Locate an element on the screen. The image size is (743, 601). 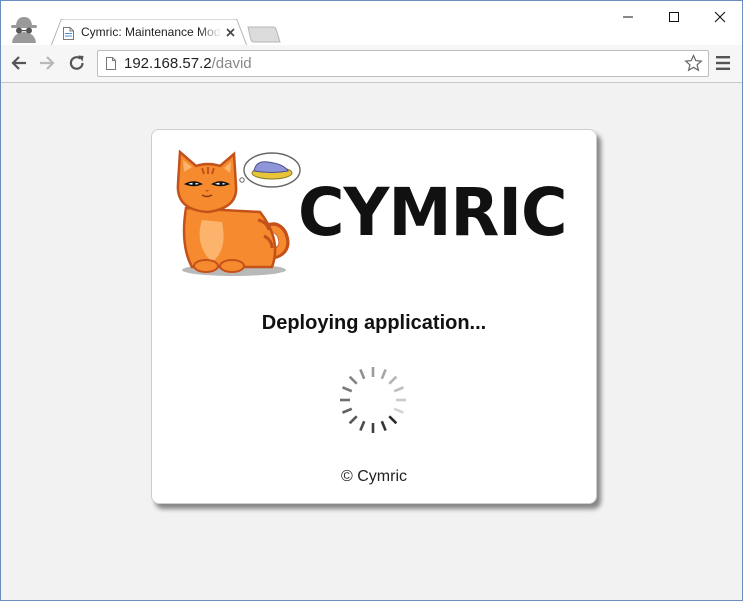
new-tab-button is located at coordinates (264, 34).